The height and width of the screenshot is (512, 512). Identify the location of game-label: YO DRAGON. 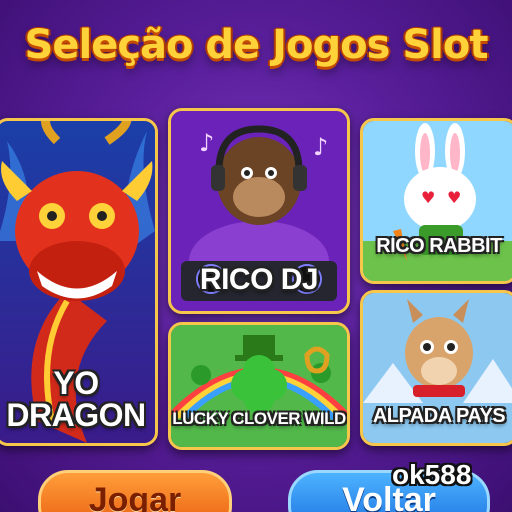
(77, 399).